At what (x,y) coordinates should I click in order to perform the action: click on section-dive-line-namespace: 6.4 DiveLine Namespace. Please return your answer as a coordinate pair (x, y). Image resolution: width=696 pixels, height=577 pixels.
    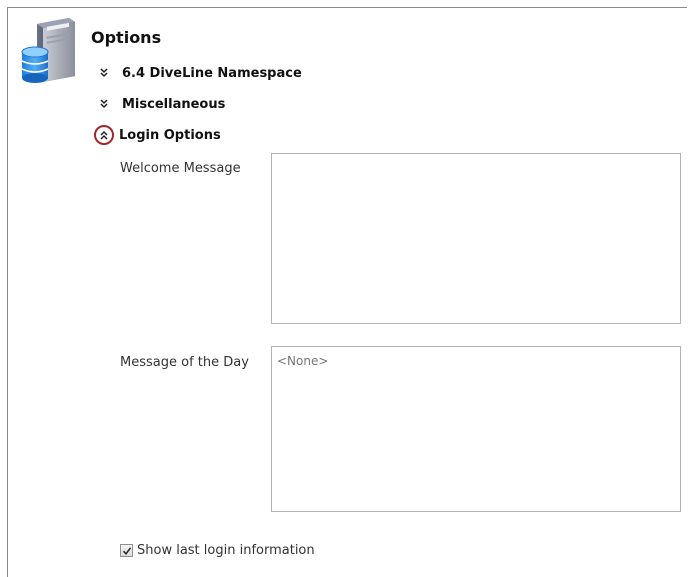
    Looking at the image, I should click on (197, 73).